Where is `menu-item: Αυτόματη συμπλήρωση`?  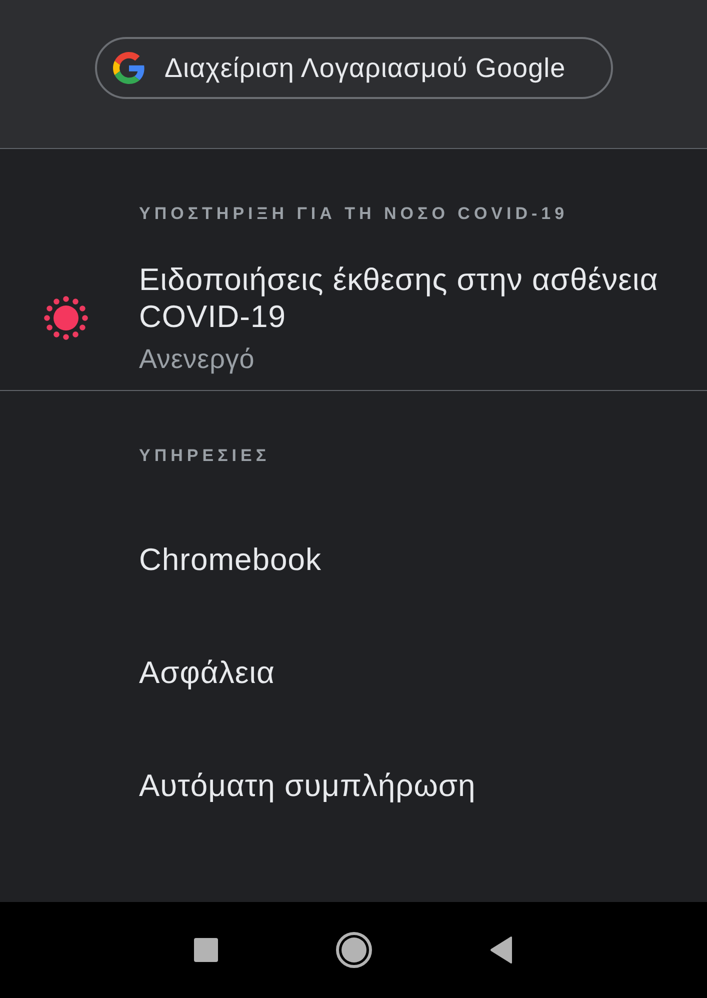
menu-item: Αυτόματη συμπλήρωση is located at coordinates (307, 785).